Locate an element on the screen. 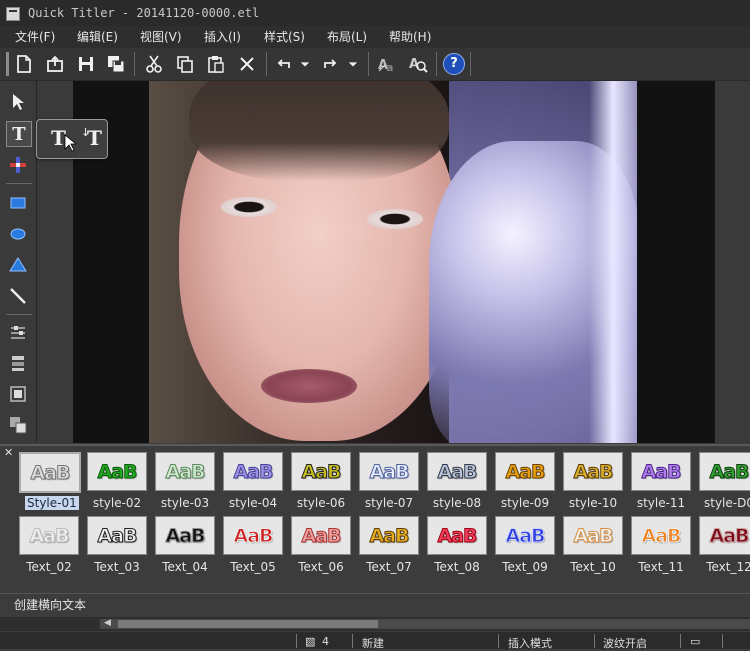  triangle-tool-icon is located at coordinates (18, 265).